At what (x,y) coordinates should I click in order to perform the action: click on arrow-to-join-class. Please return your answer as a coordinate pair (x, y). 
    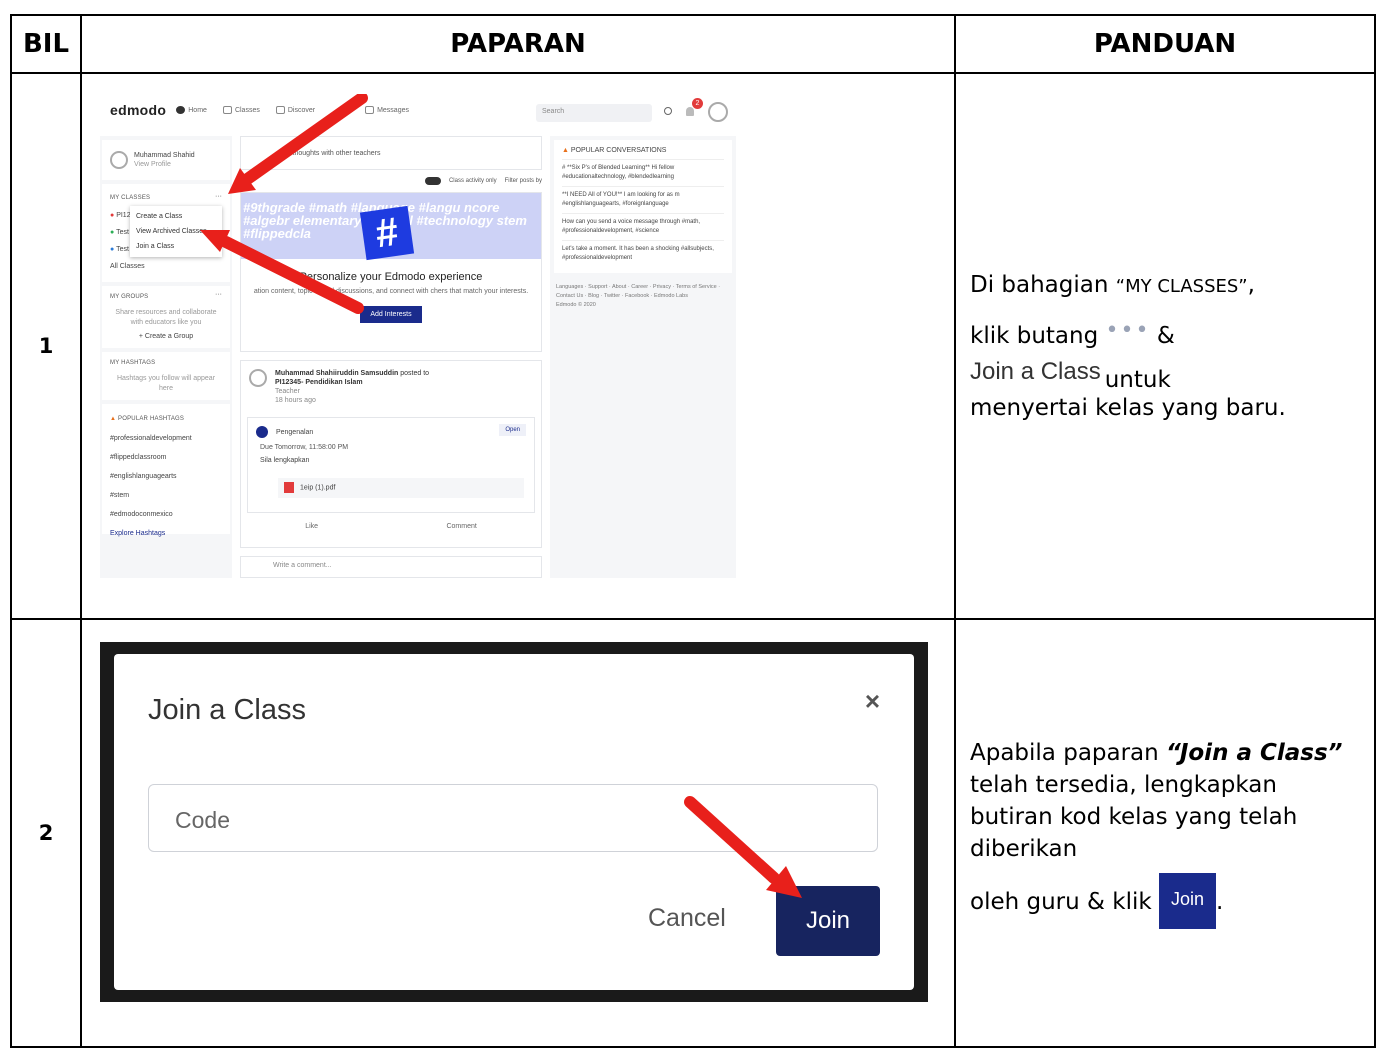
    Looking at the image, I should click on (282, 272).